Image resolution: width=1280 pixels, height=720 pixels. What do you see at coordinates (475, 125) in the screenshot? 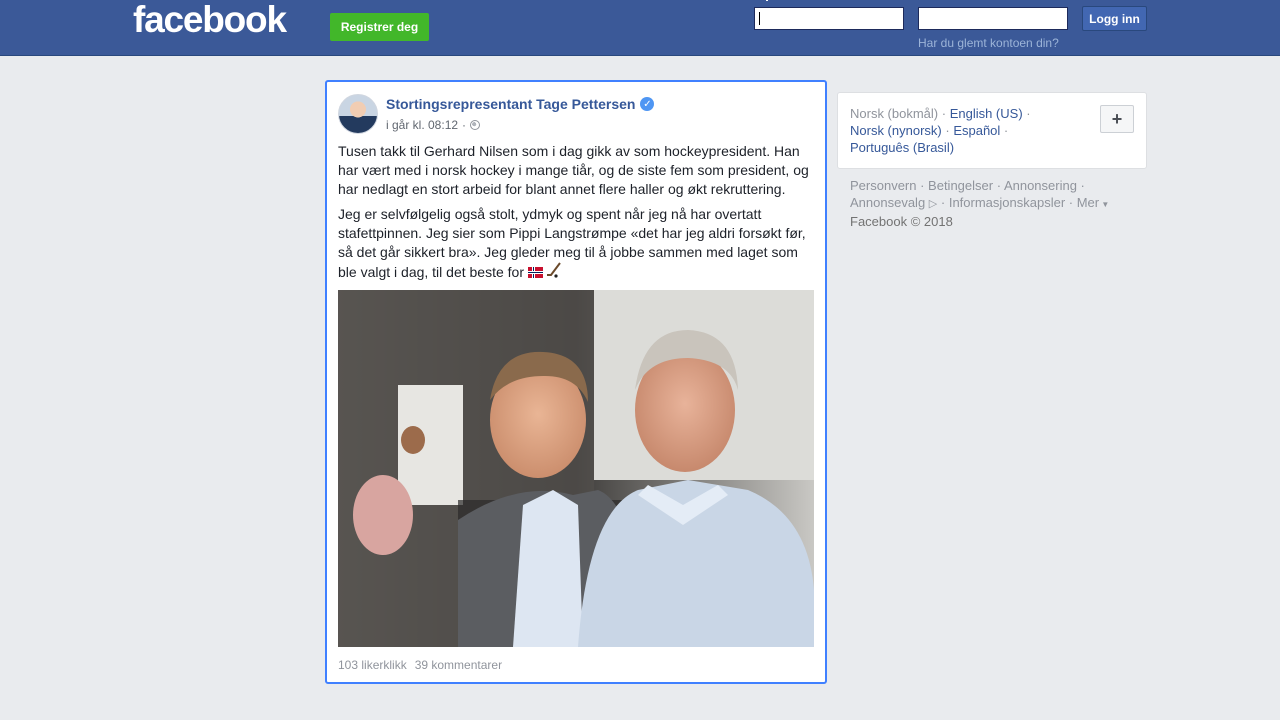
I see `globe-icon` at bounding box center [475, 125].